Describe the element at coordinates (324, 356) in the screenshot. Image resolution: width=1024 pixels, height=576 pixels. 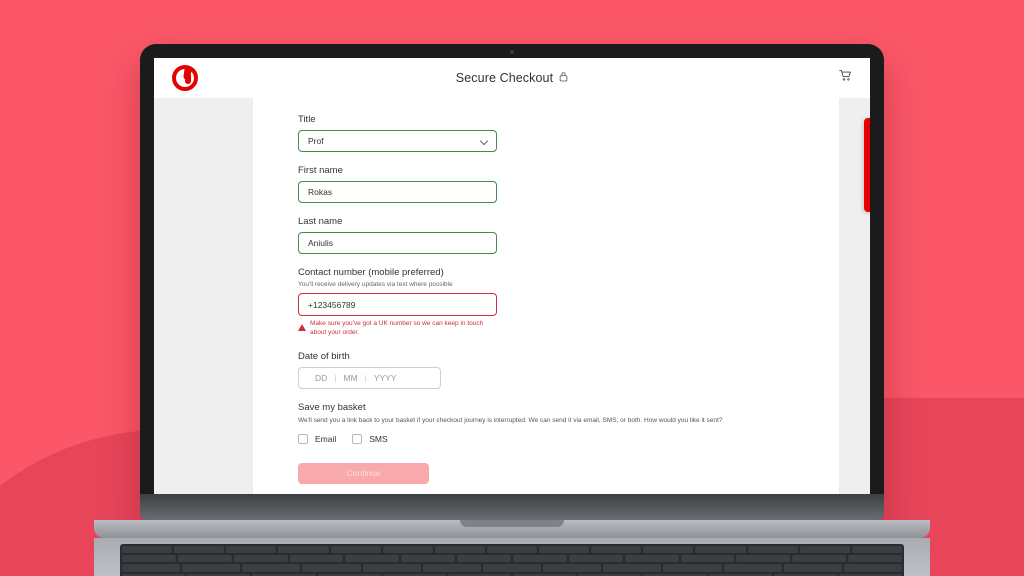
I see `dob-label: Date of birth` at that location.